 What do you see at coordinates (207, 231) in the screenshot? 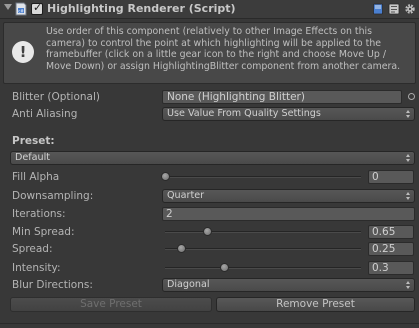
I see `min-spread-slider-thumb` at bounding box center [207, 231].